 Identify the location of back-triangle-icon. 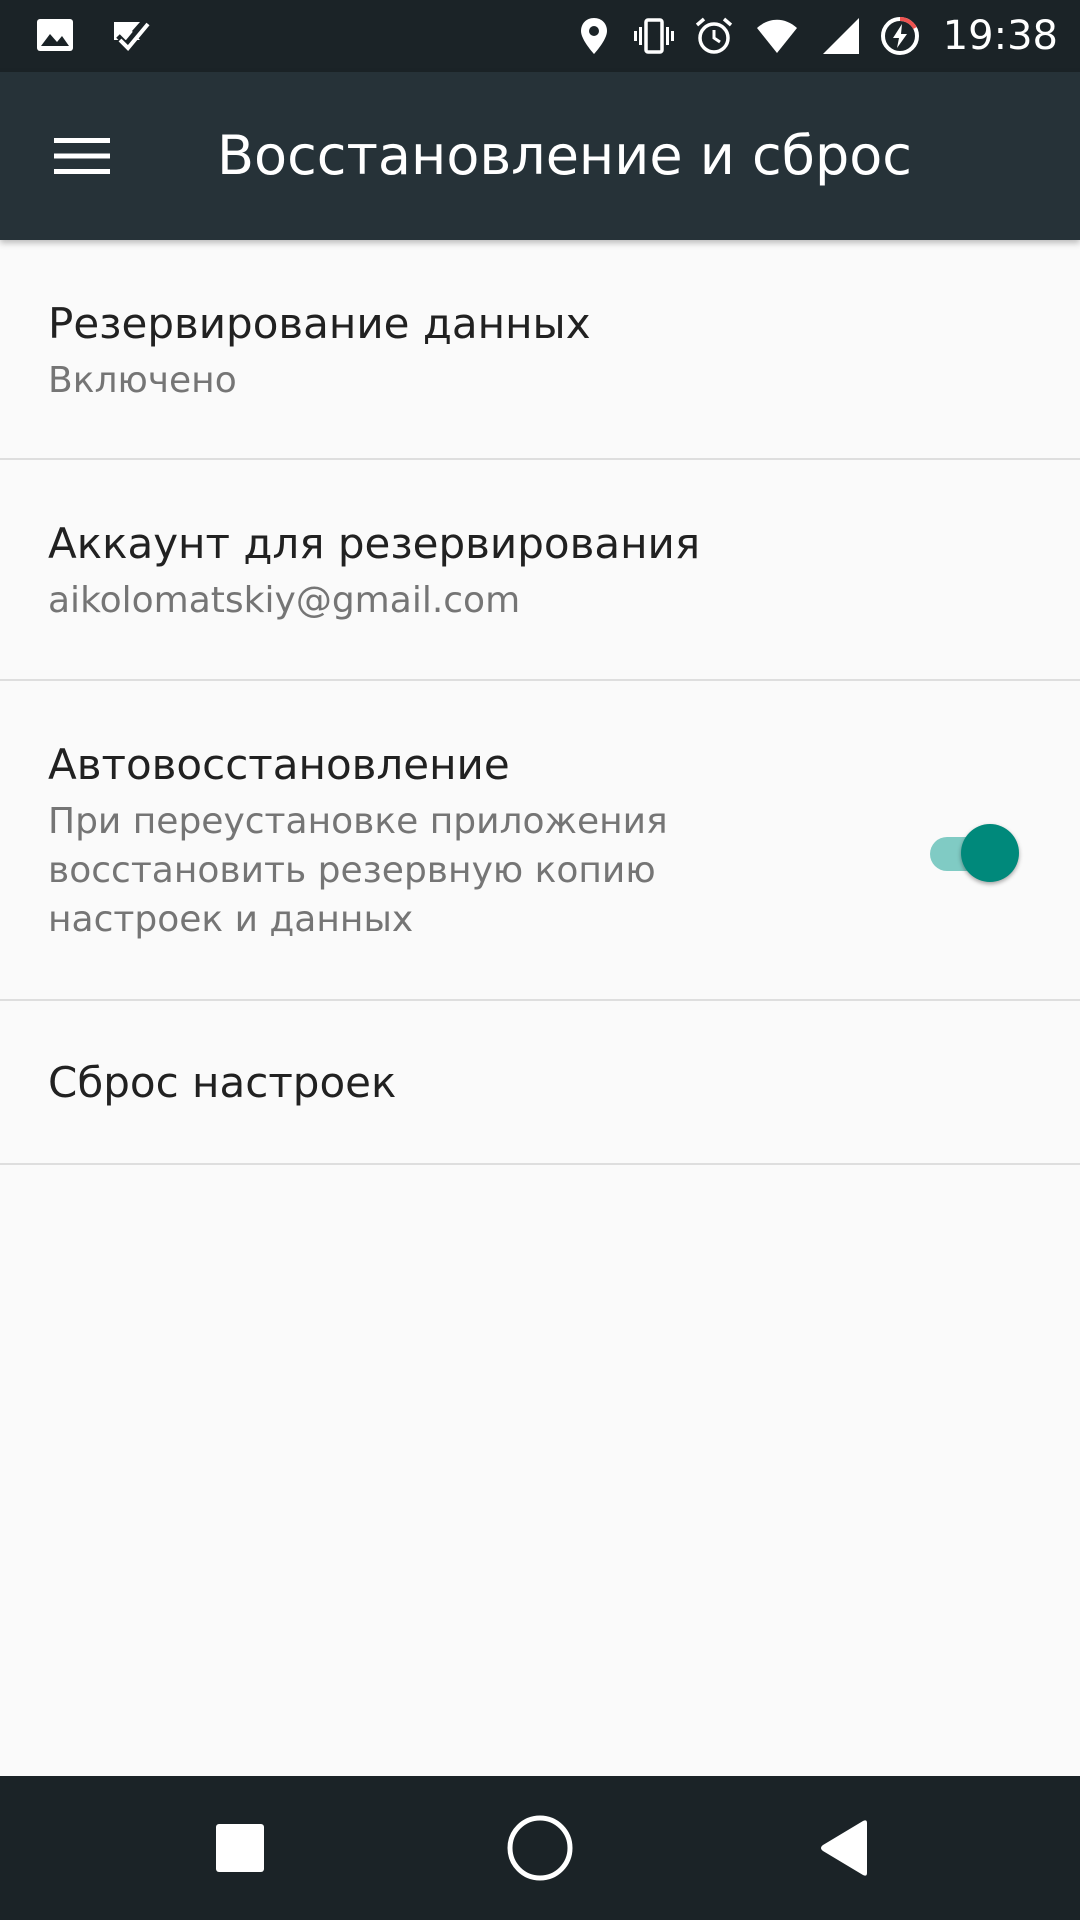
(844, 1848).